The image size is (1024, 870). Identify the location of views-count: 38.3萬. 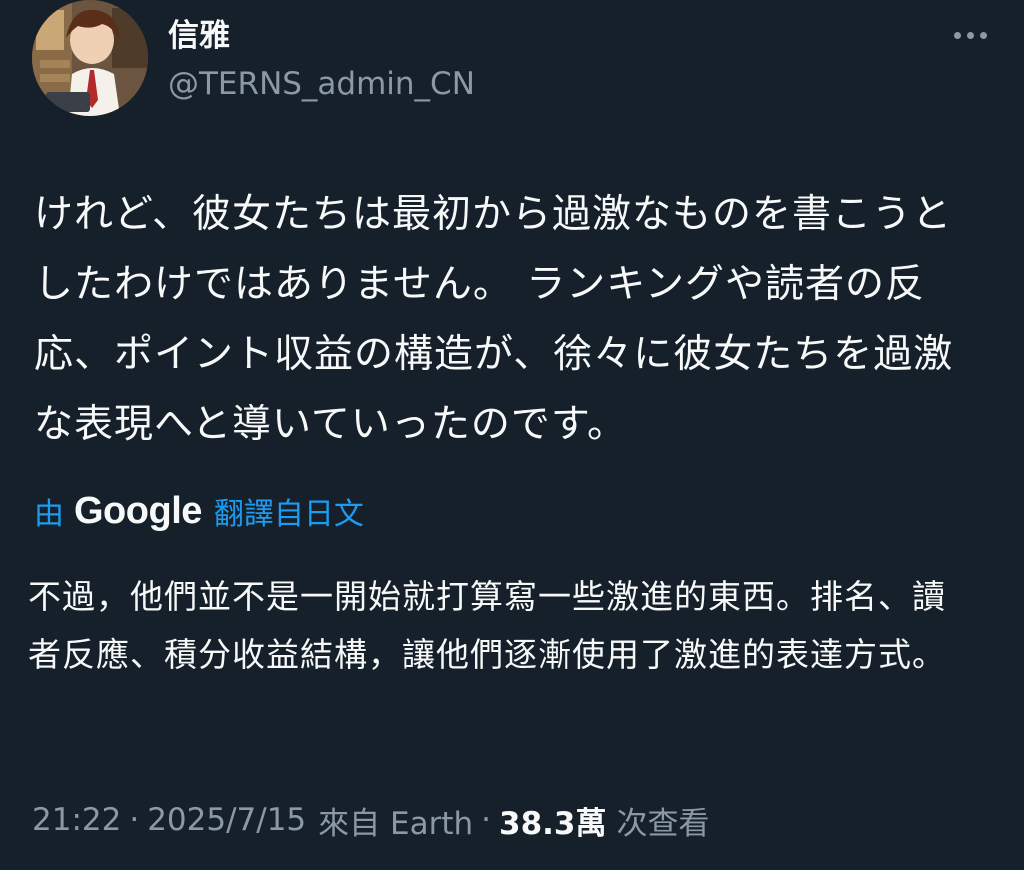
(553, 820).